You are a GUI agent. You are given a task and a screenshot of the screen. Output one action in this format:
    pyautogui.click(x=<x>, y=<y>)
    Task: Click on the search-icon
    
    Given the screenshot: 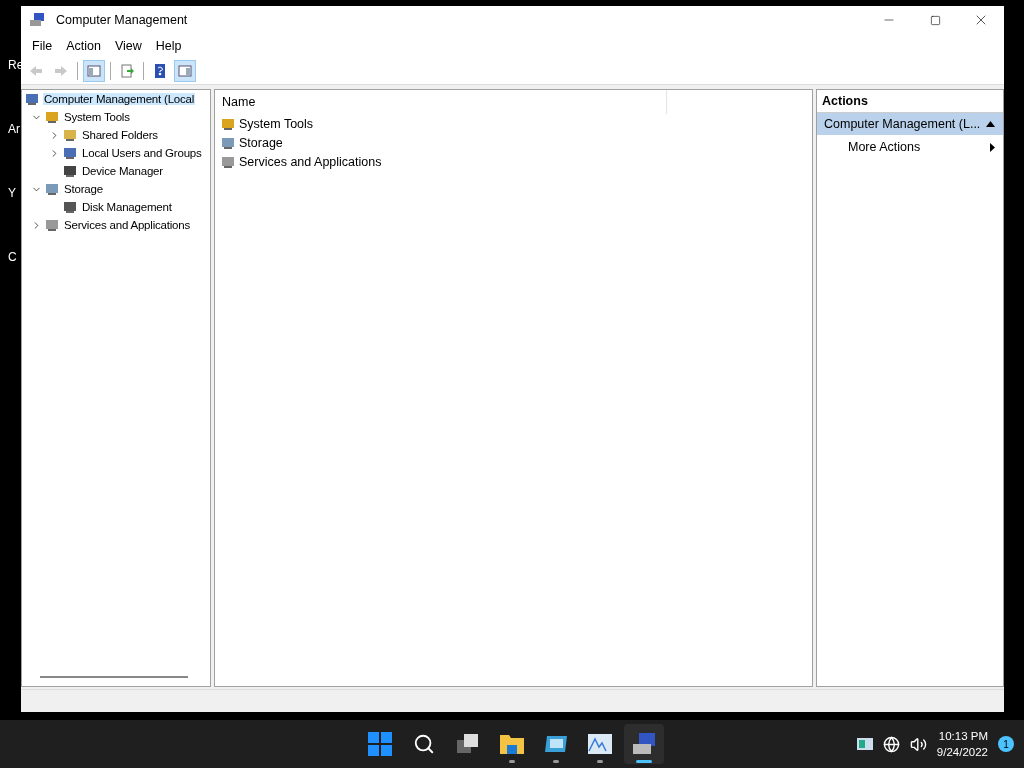 What is the action you would take?
    pyautogui.click(x=424, y=744)
    